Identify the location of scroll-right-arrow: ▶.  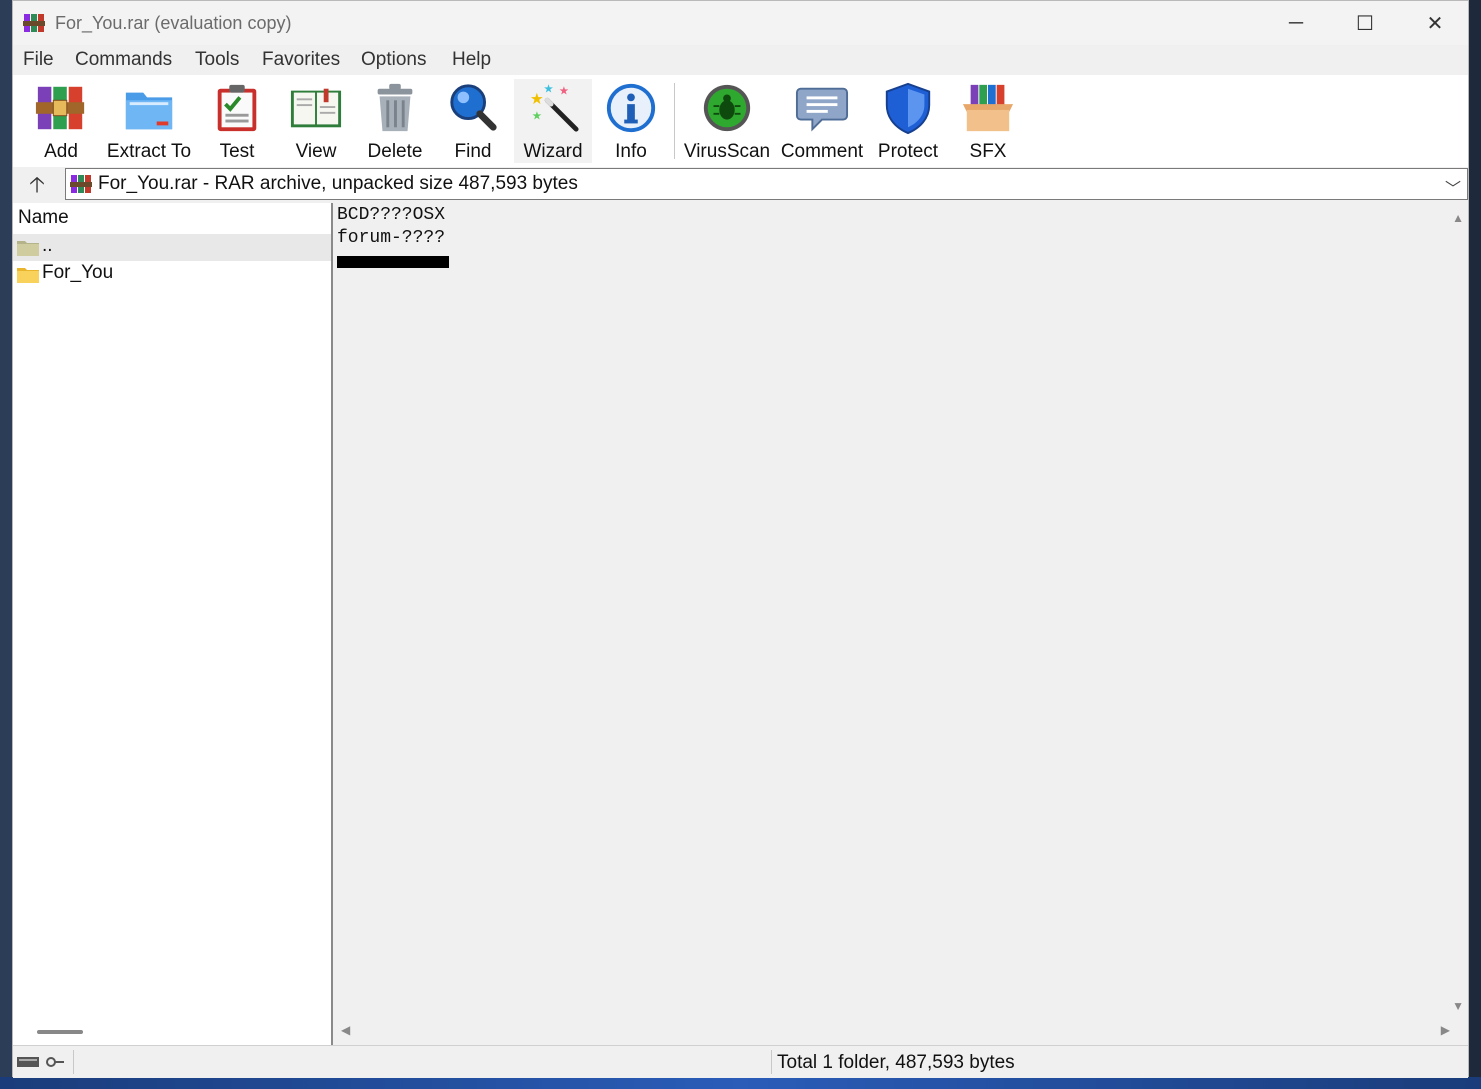
(1445, 1030).